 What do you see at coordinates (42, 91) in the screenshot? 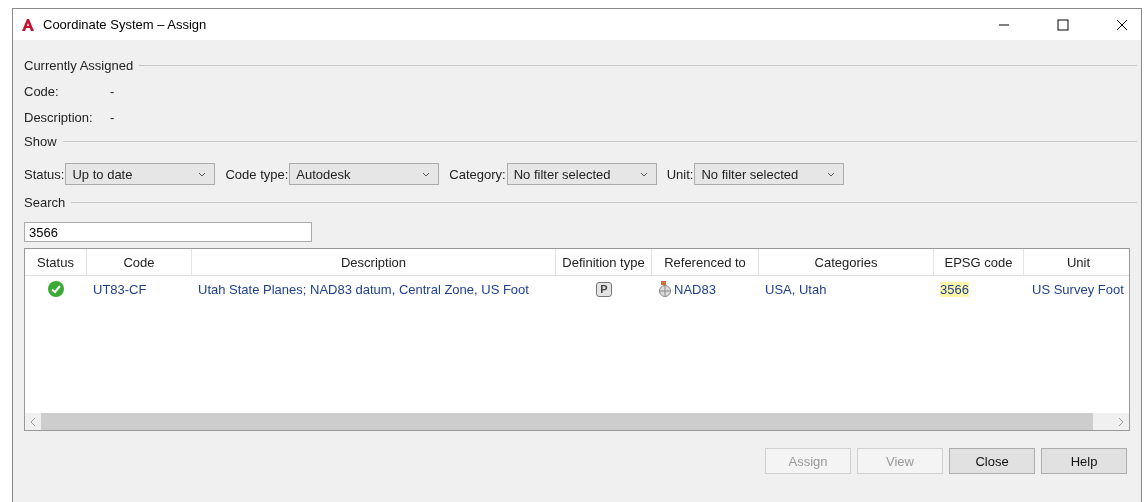
I see `field-label: Code:` at bounding box center [42, 91].